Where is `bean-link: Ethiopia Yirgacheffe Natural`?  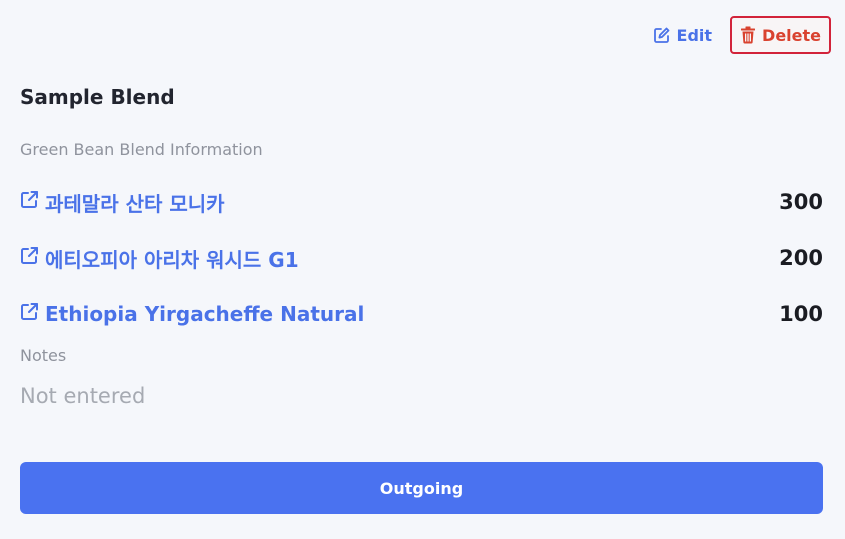
bean-link: Ethiopia Yirgacheffe Natural is located at coordinates (192, 314).